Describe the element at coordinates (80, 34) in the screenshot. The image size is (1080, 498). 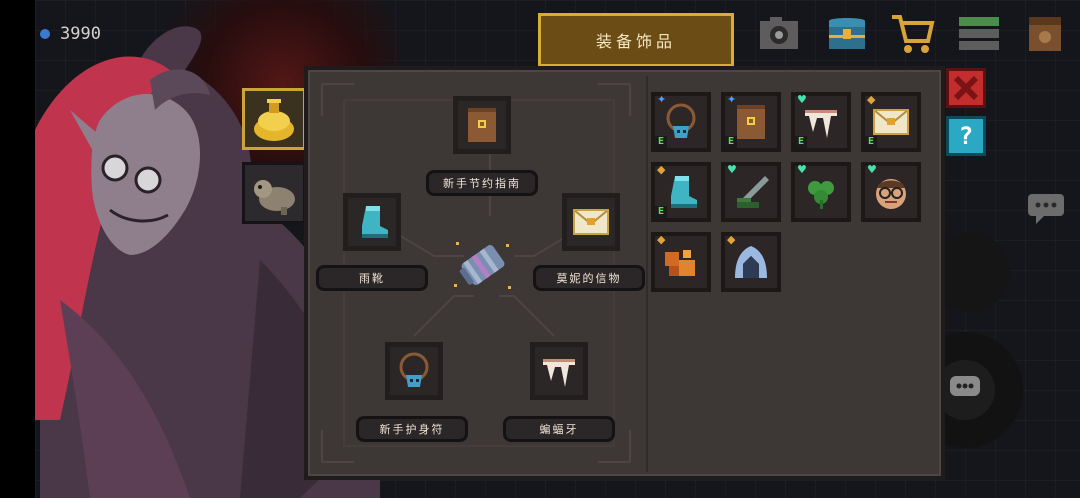
I see `currency-value: 3990` at that location.